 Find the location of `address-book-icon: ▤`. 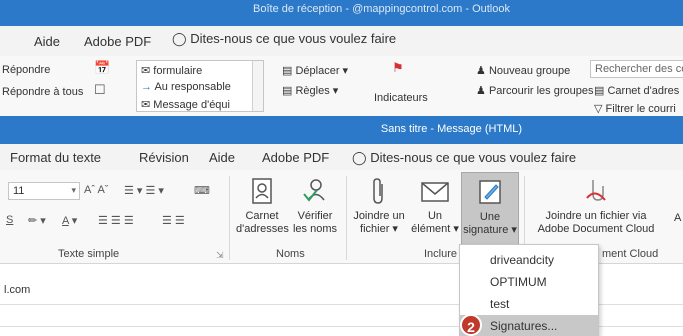

address-book-icon: ▤ is located at coordinates (599, 91).